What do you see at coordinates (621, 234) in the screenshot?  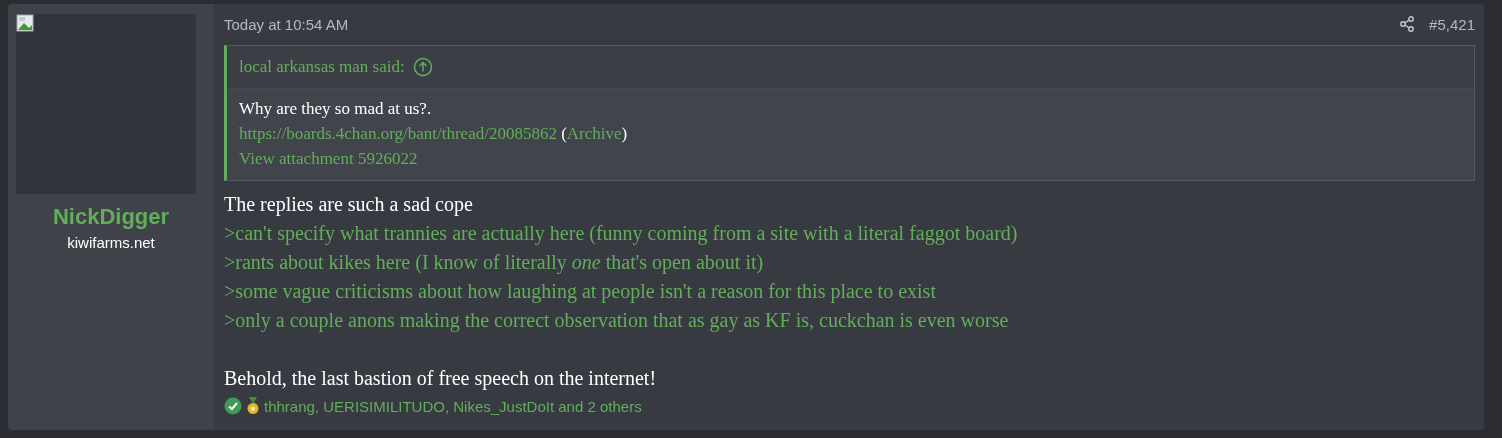 I see `greentext-line: >can't specify what trannies are actually here (funny coming from a site with a literal faggot board)` at bounding box center [621, 234].